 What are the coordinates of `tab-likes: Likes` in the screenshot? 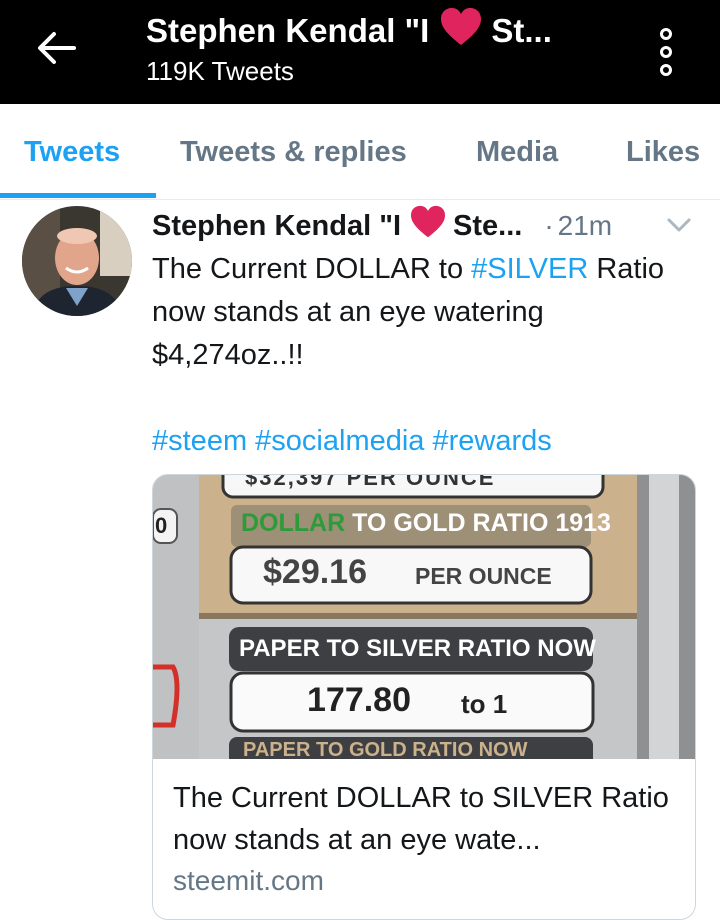 It's located at (663, 152).